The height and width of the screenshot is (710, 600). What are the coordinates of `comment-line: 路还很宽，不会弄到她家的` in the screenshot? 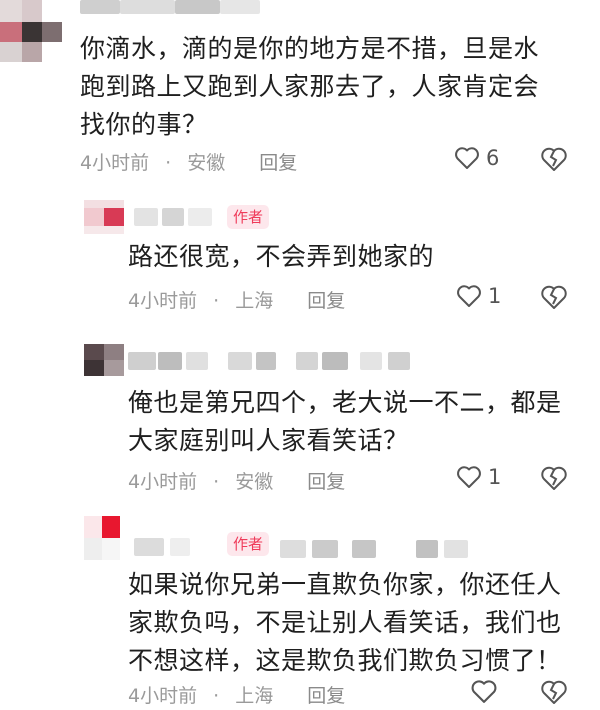 It's located at (281, 256).